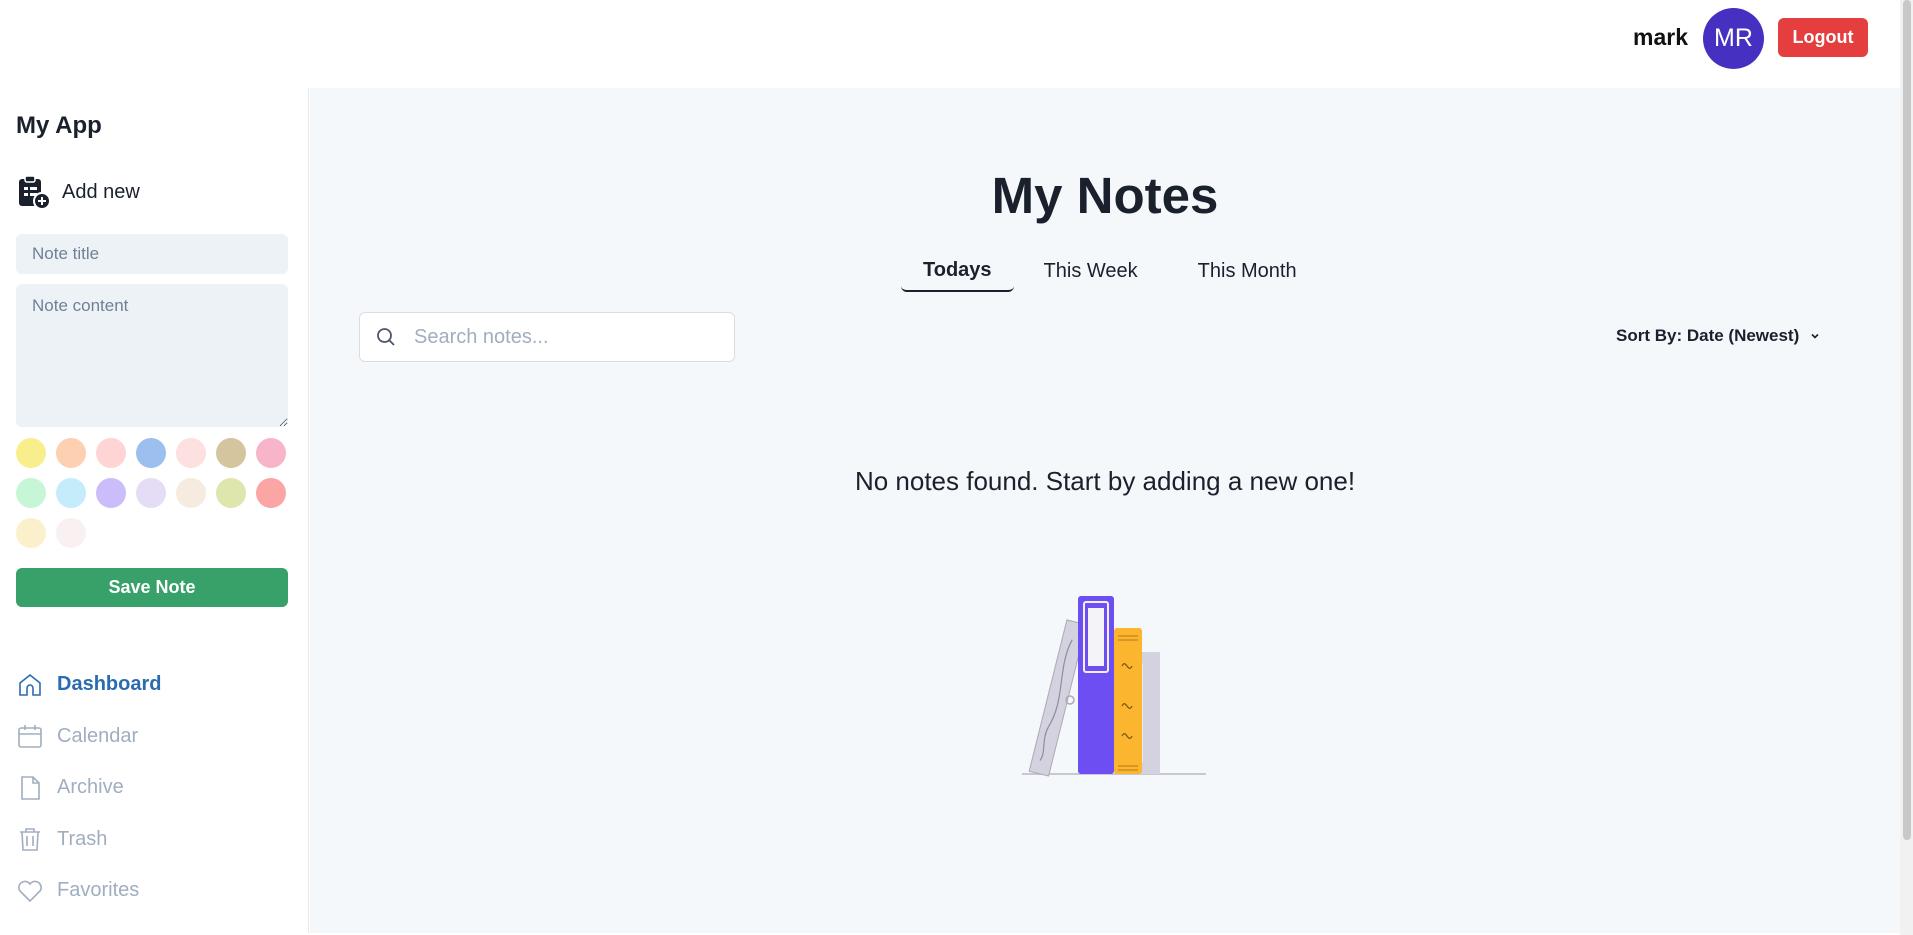 The width and height of the screenshot is (1913, 935). What do you see at coordinates (957, 271) in the screenshot?
I see `tab-todays: Todays` at bounding box center [957, 271].